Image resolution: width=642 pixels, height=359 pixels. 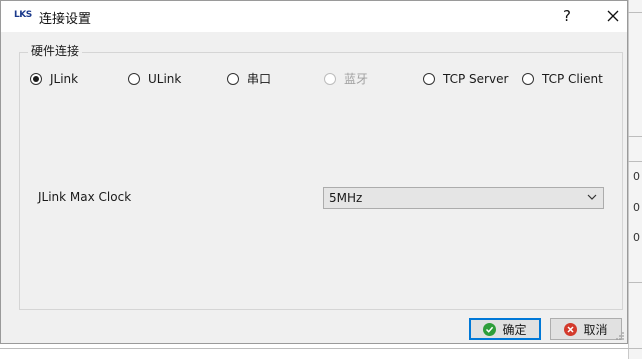 I want to click on radio-tcp-server: TCP Server, so click(x=465, y=78).